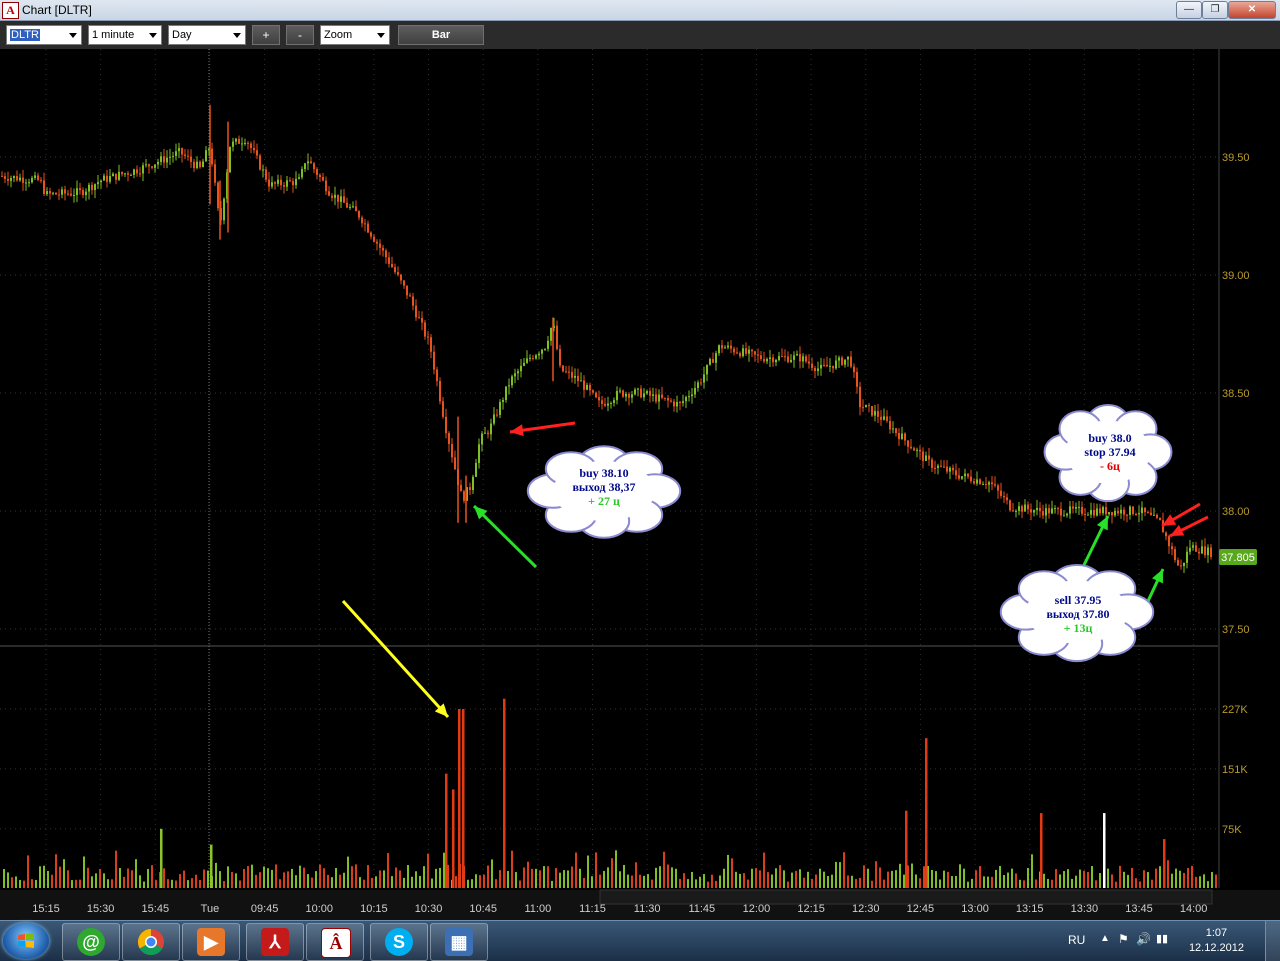 The image size is (1280, 961). What do you see at coordinates (1189, 10) in the screenshot?
I see `minimize-button: —` at bounding box center [1189, 10].